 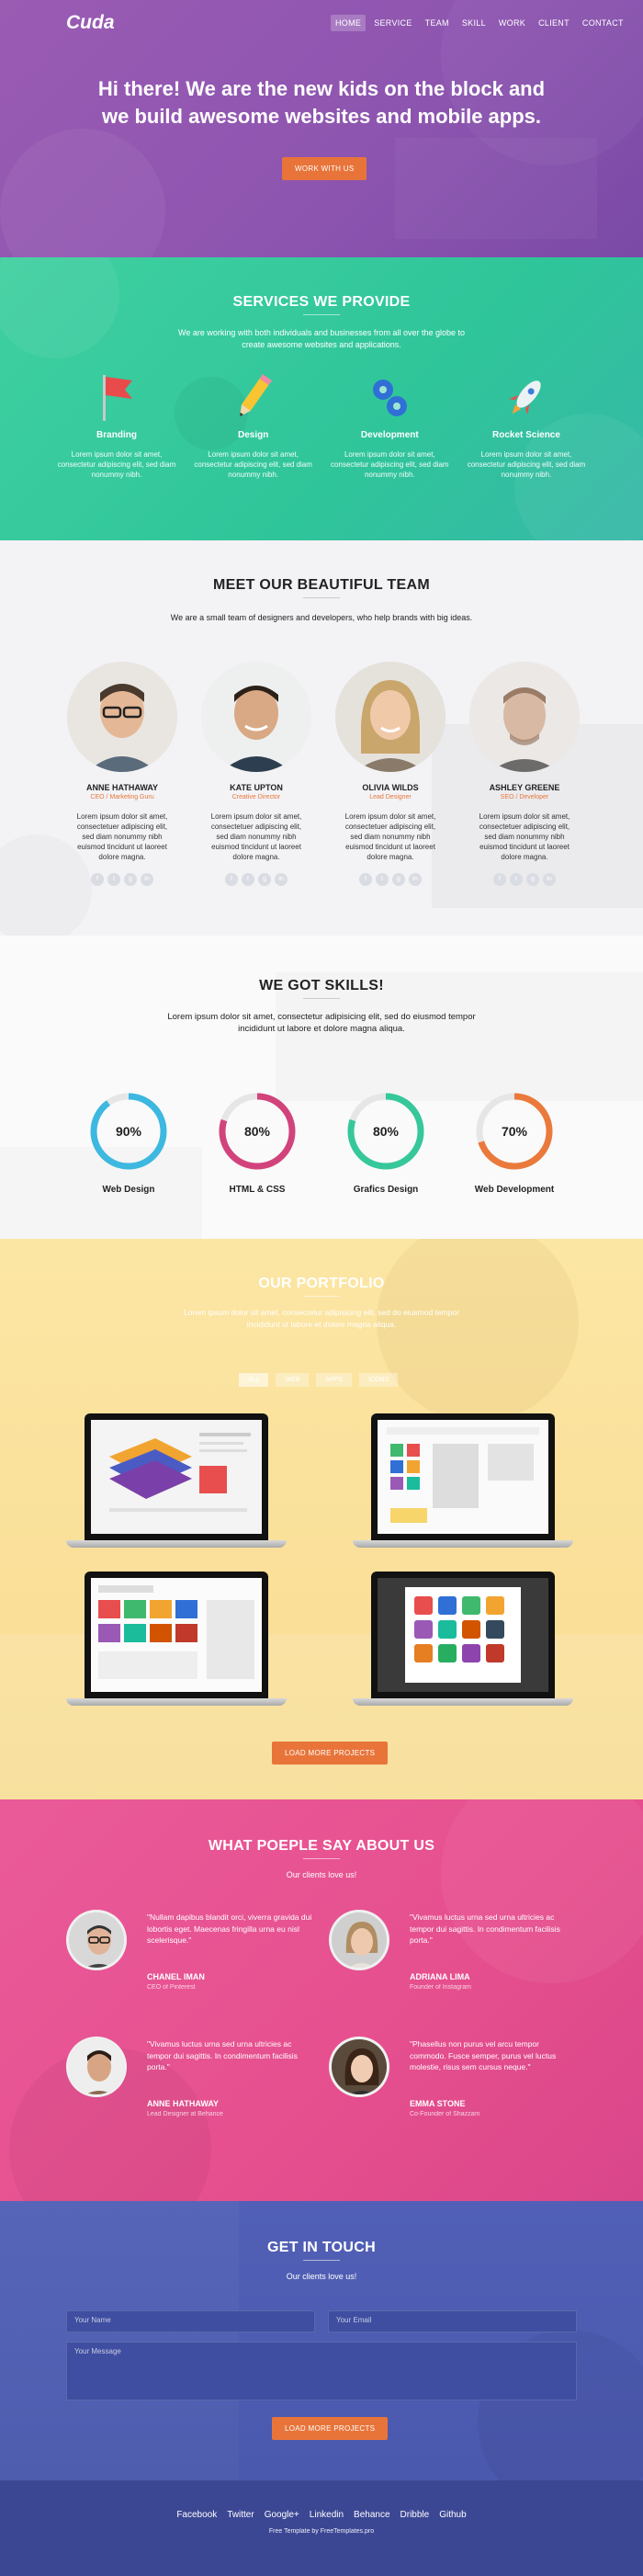 I want to click on footer-link-github: Github, so click(x=452, y=2515).